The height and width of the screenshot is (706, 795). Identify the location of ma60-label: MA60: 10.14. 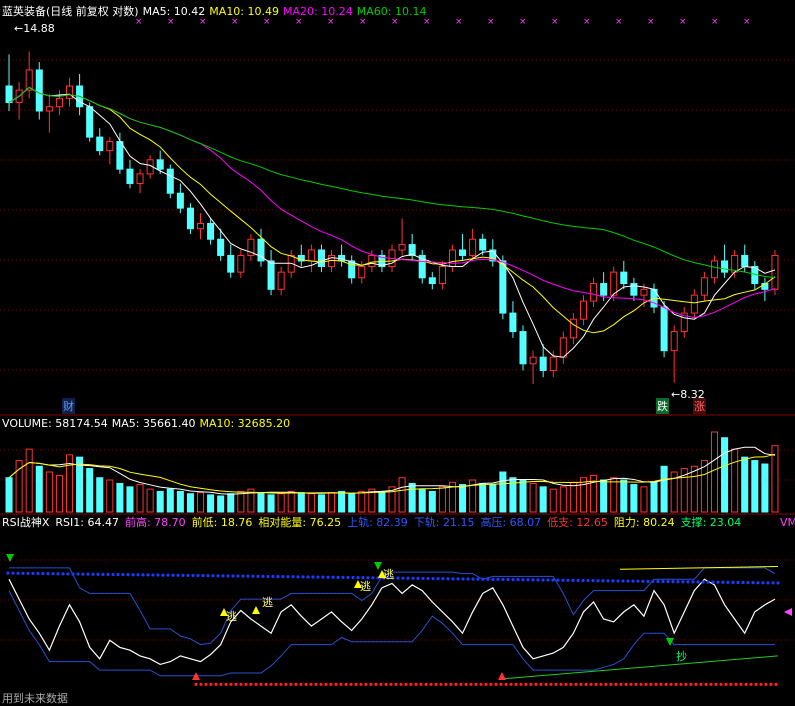
(391, 11).